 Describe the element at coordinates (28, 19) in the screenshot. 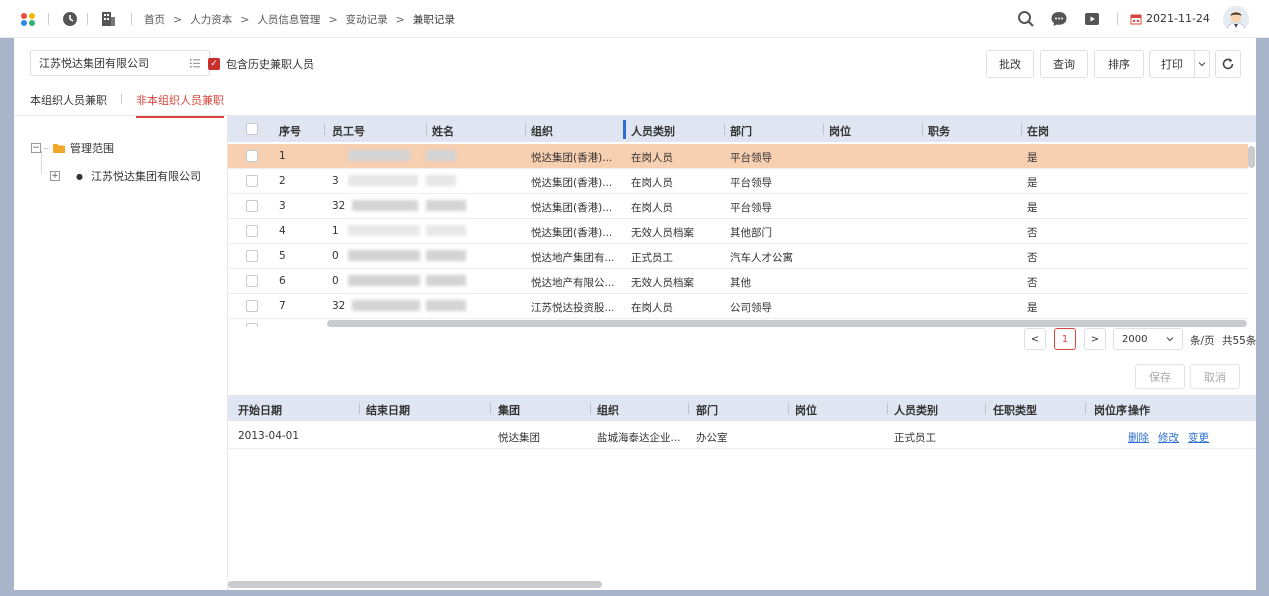

I see `app-logo-icon` at that location.